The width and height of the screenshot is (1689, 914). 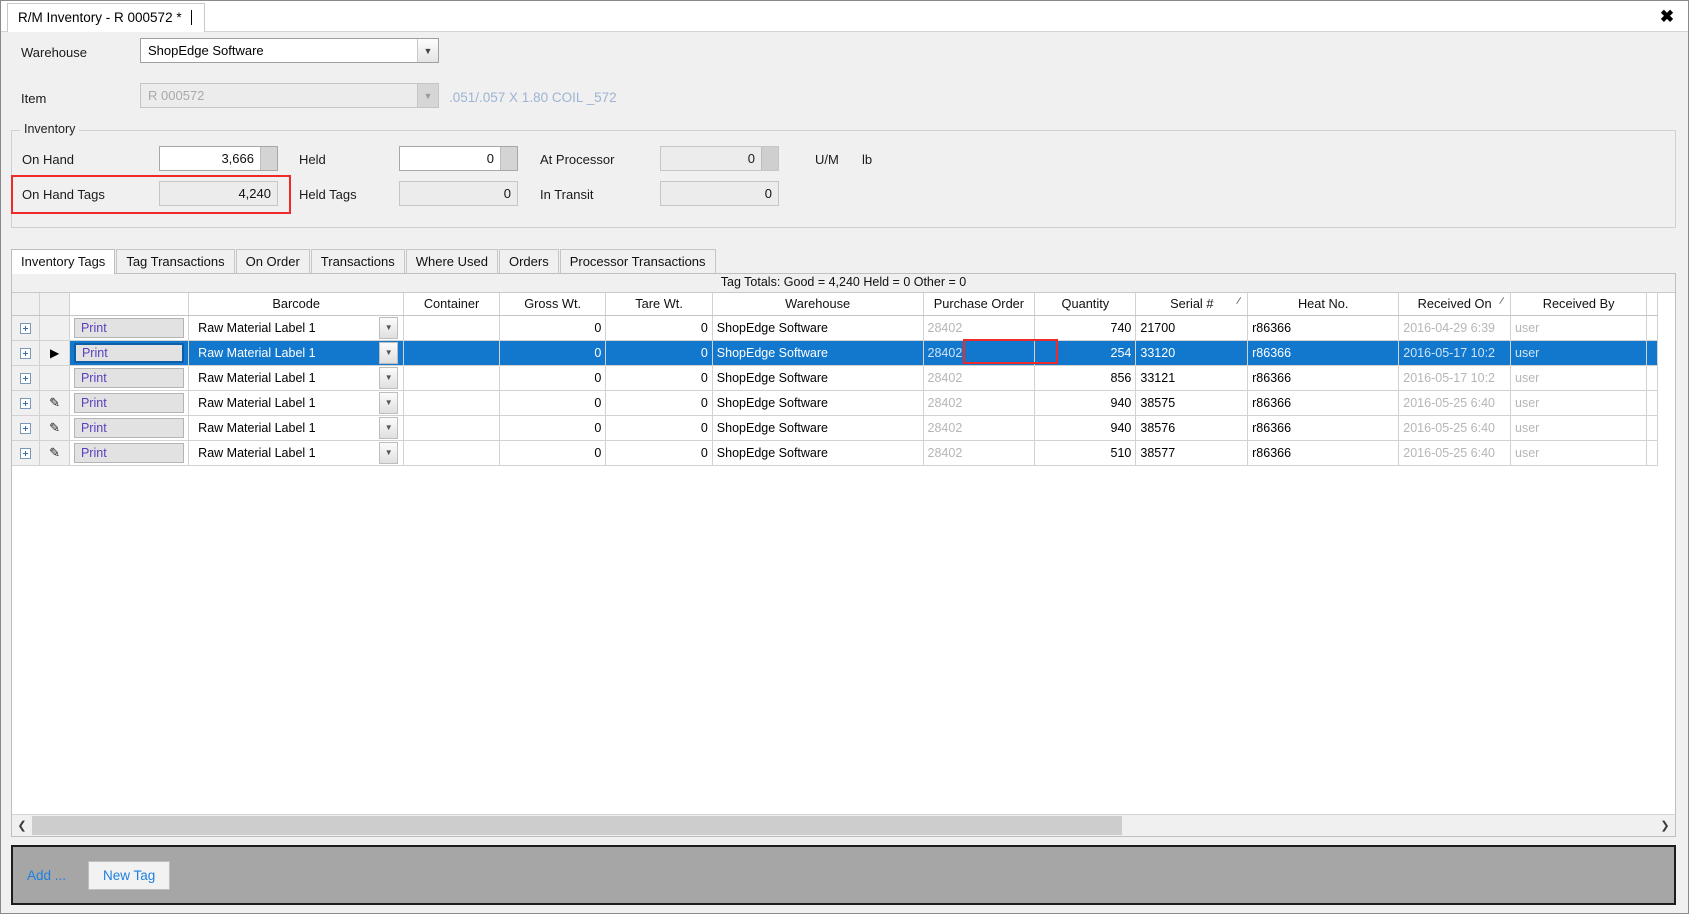 What do you see at coordinates (818, 304) in the screenshot?
I see `header-warehouse: Warehouse` at bounding box center [818, 304].